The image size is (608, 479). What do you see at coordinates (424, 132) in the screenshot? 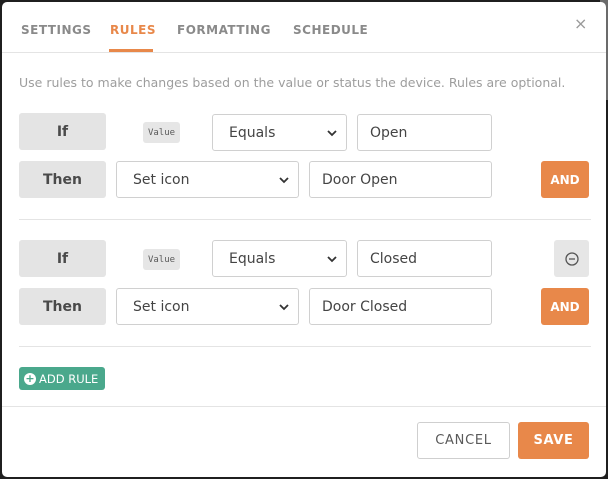
I see `rule-1-compare-input: Open` at bounding box center [424, 132].